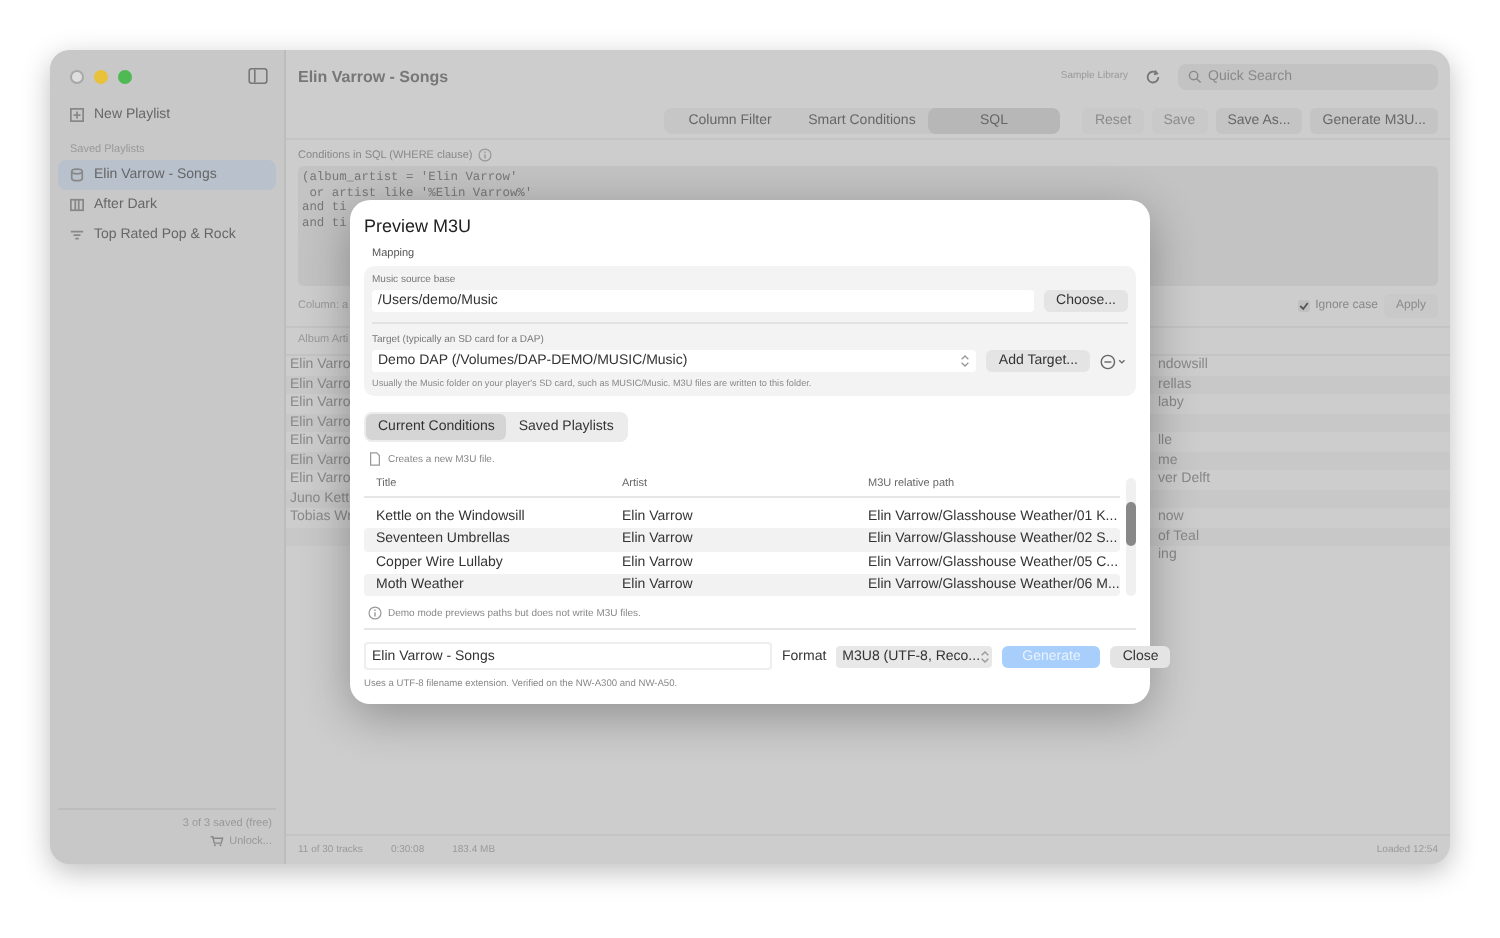 The width and height of the screenshot is (1500, 938). I want to click on dialog-title: Preview M3U, so click(419, 226).